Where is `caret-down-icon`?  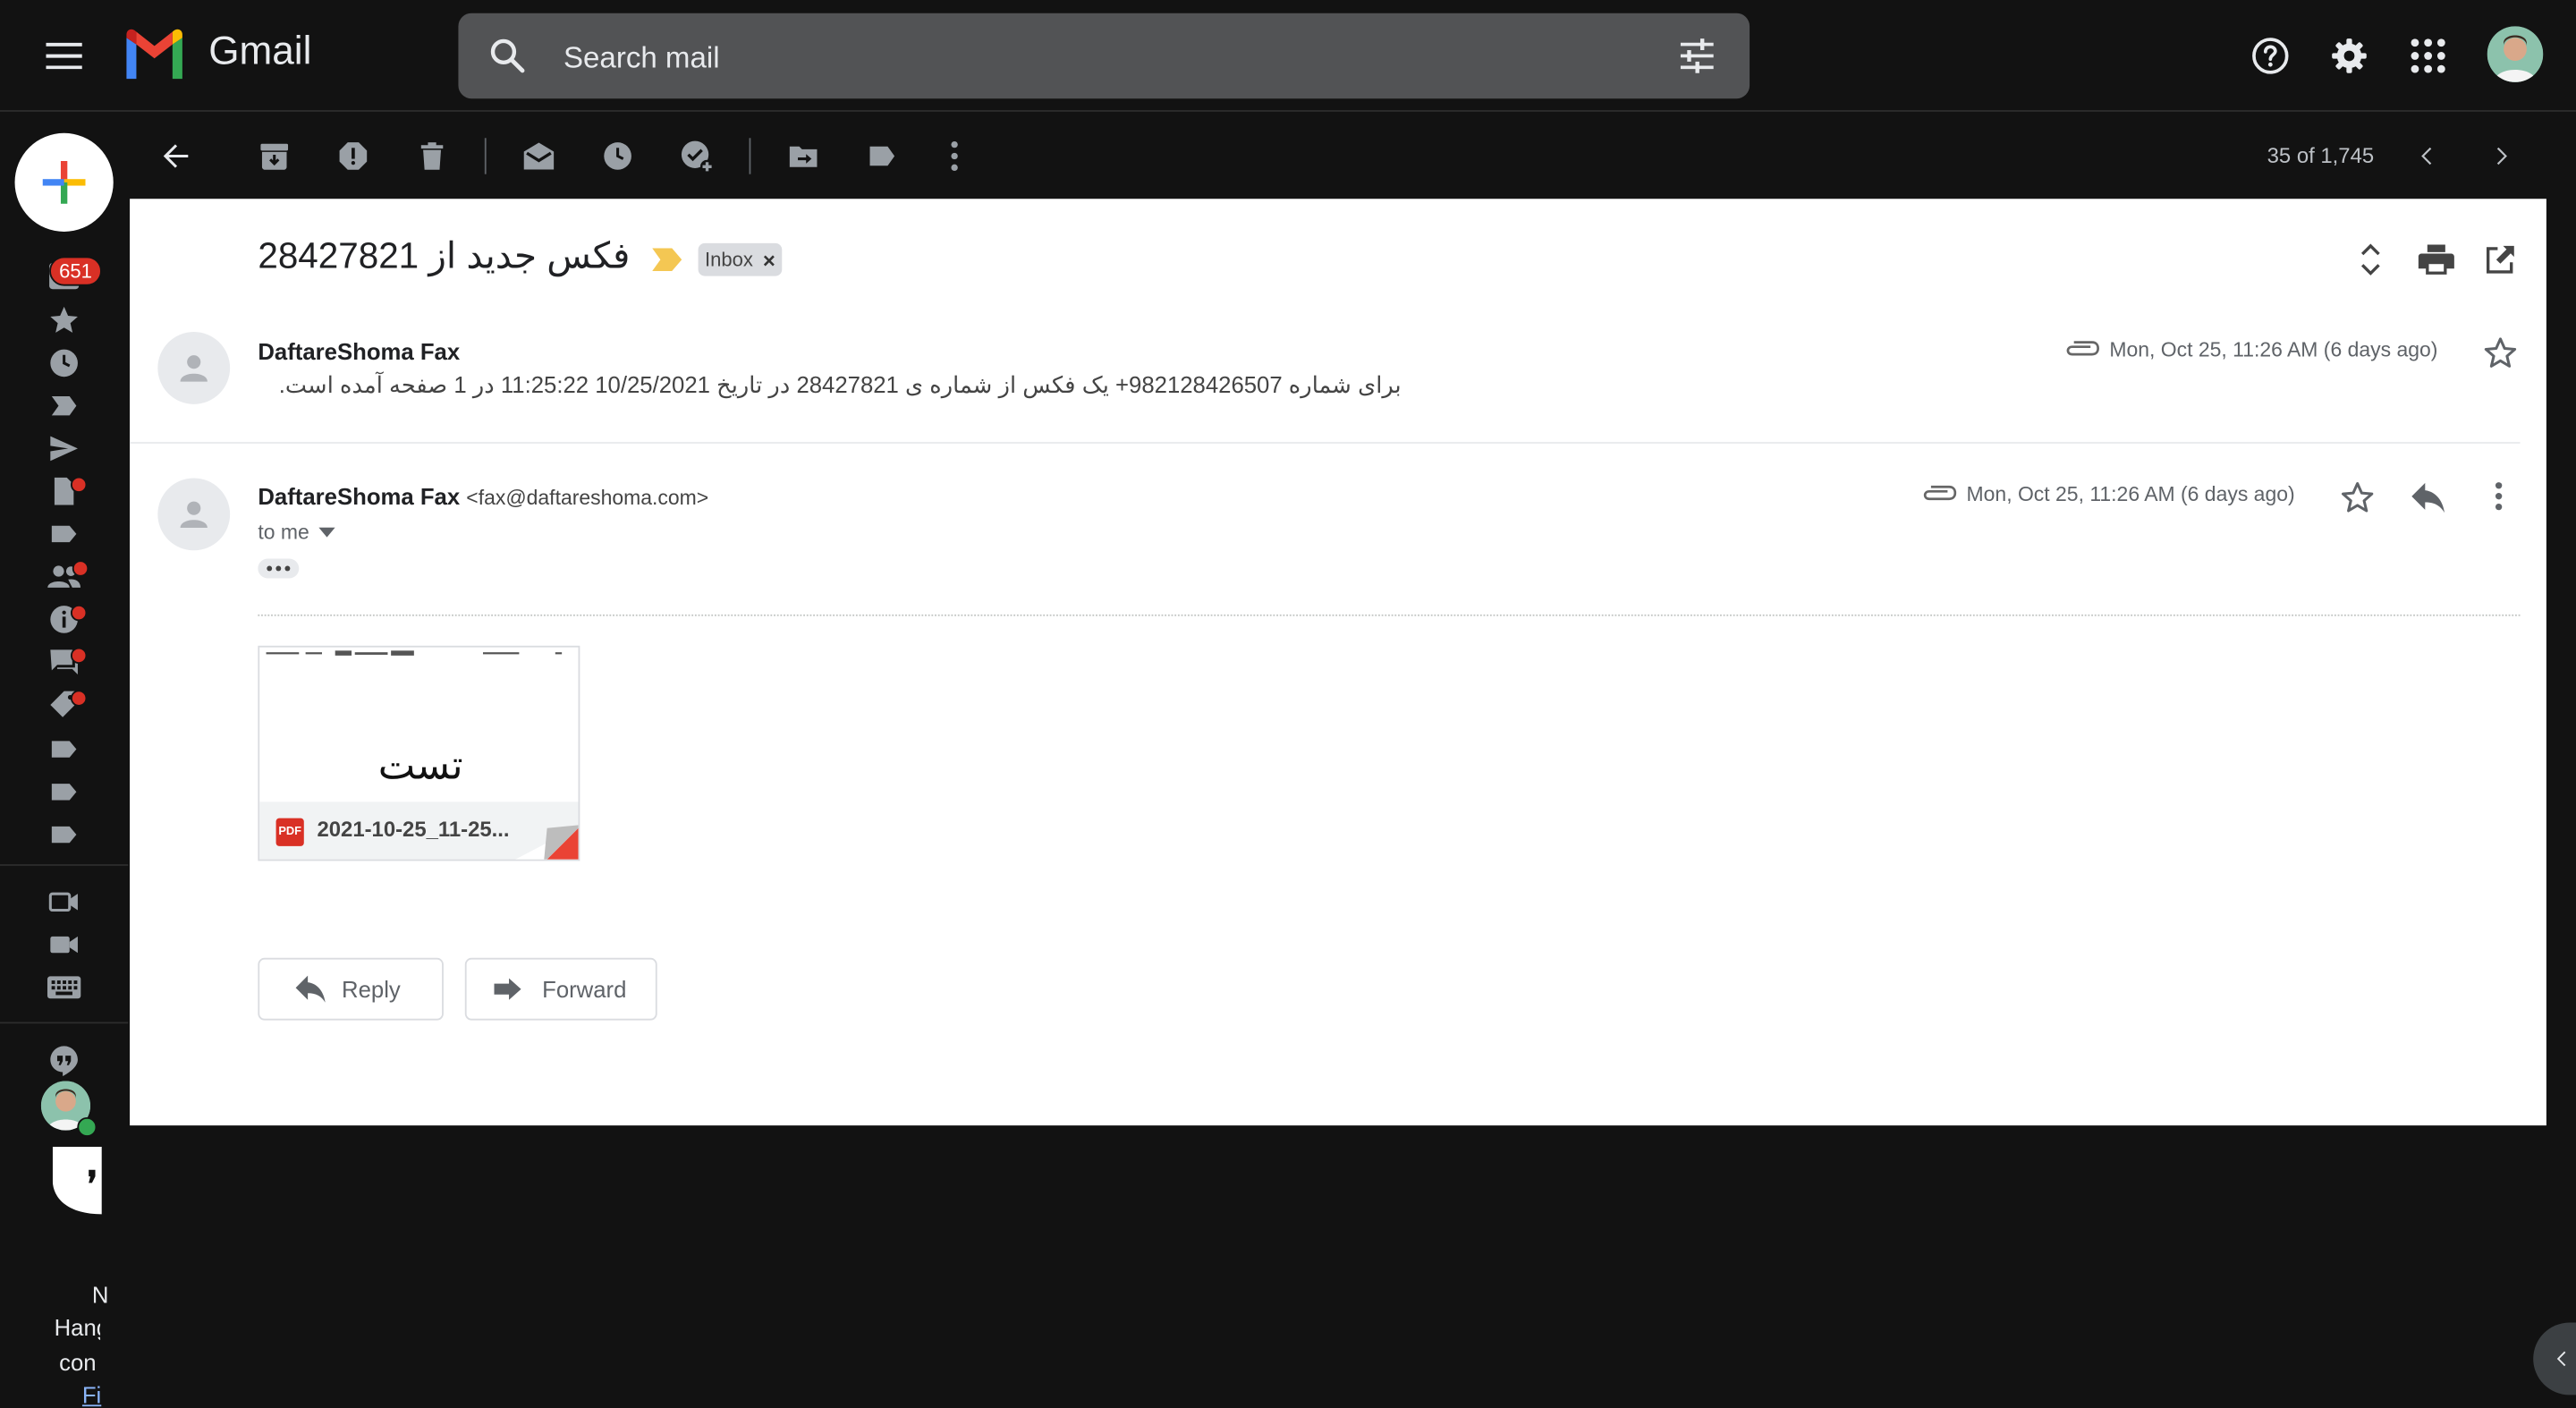 caret-down-icon is located at coordinates (327, 532).